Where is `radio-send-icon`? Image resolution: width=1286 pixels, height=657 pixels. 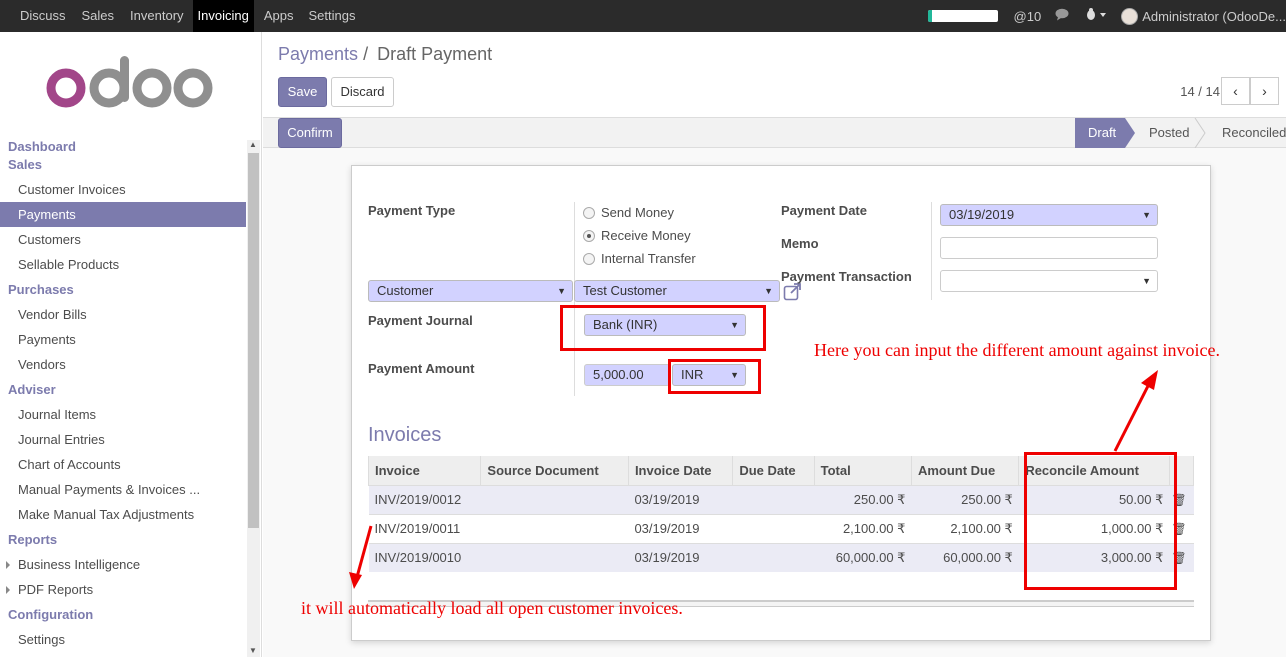
radio-send-icon is located at coordinates (589, 213).